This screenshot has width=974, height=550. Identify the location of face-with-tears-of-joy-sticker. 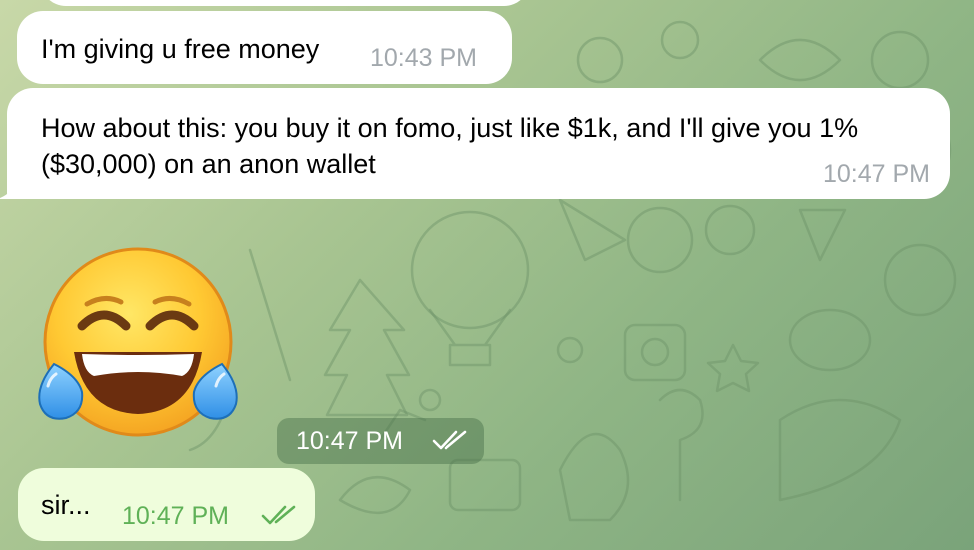
(138, 342).